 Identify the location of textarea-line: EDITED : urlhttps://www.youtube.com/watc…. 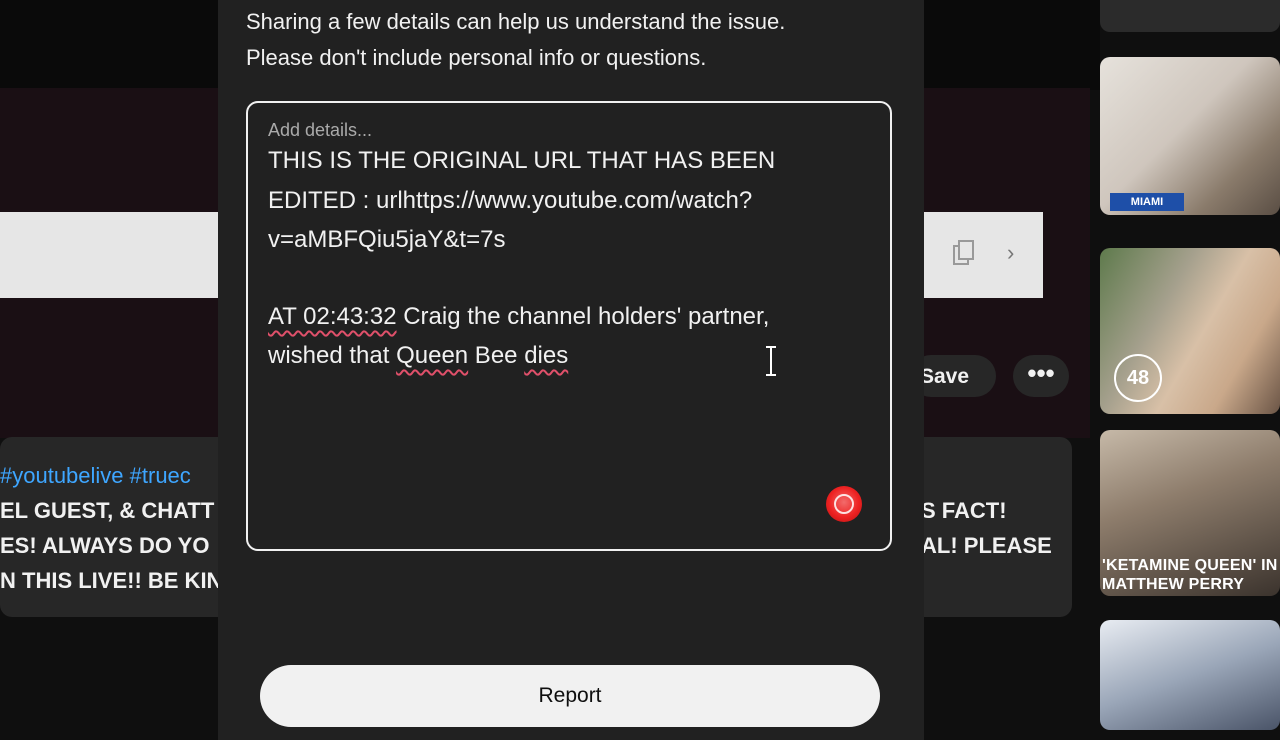
(510, 200).